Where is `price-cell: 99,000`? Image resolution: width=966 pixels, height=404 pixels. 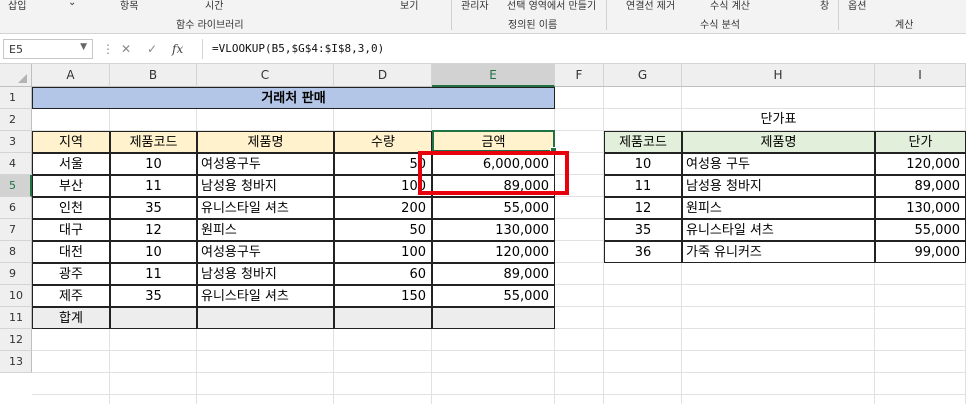 price-cell: 99,000 is located at coordinates (920, 252).